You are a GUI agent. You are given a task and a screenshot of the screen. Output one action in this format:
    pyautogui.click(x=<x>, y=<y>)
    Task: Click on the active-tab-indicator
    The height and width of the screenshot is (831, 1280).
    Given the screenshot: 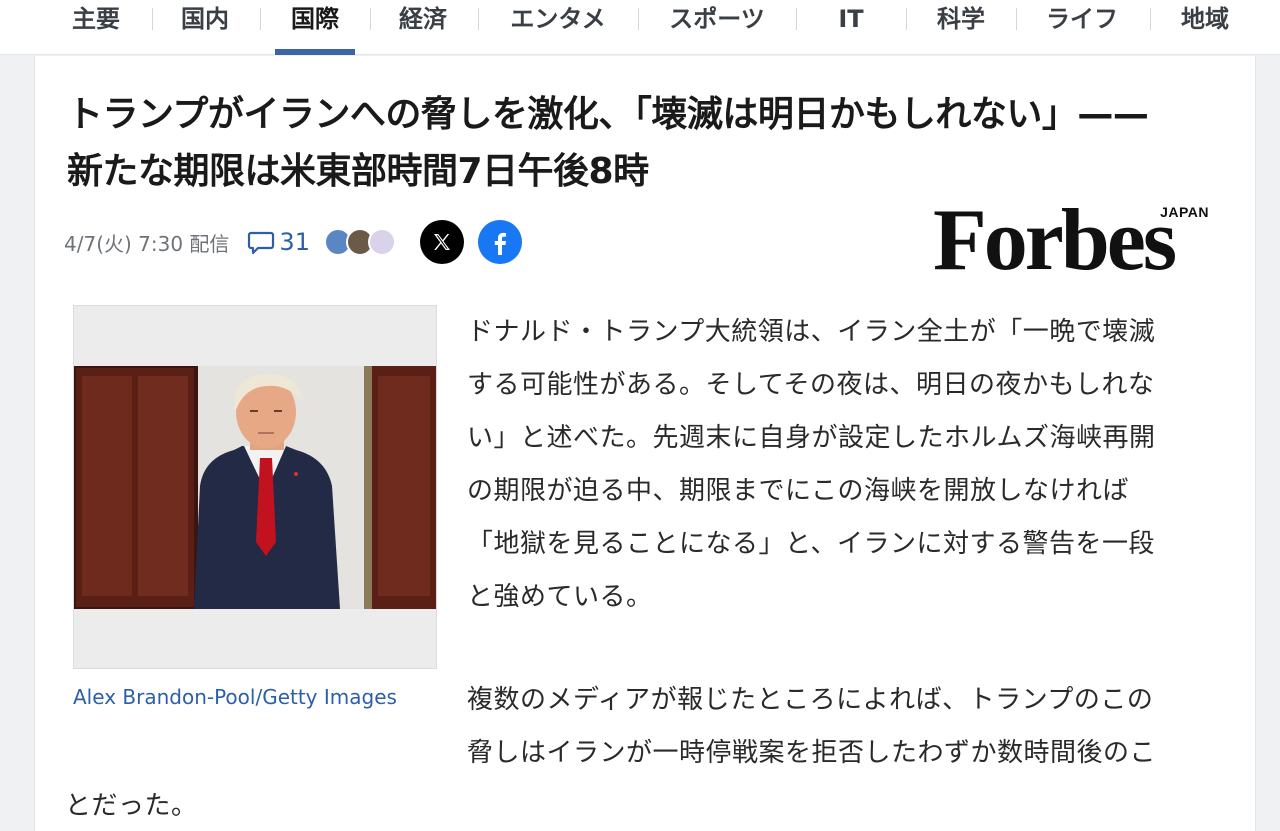 What is the action you would take?
    pyautogui.click(x=315, y=52)
    